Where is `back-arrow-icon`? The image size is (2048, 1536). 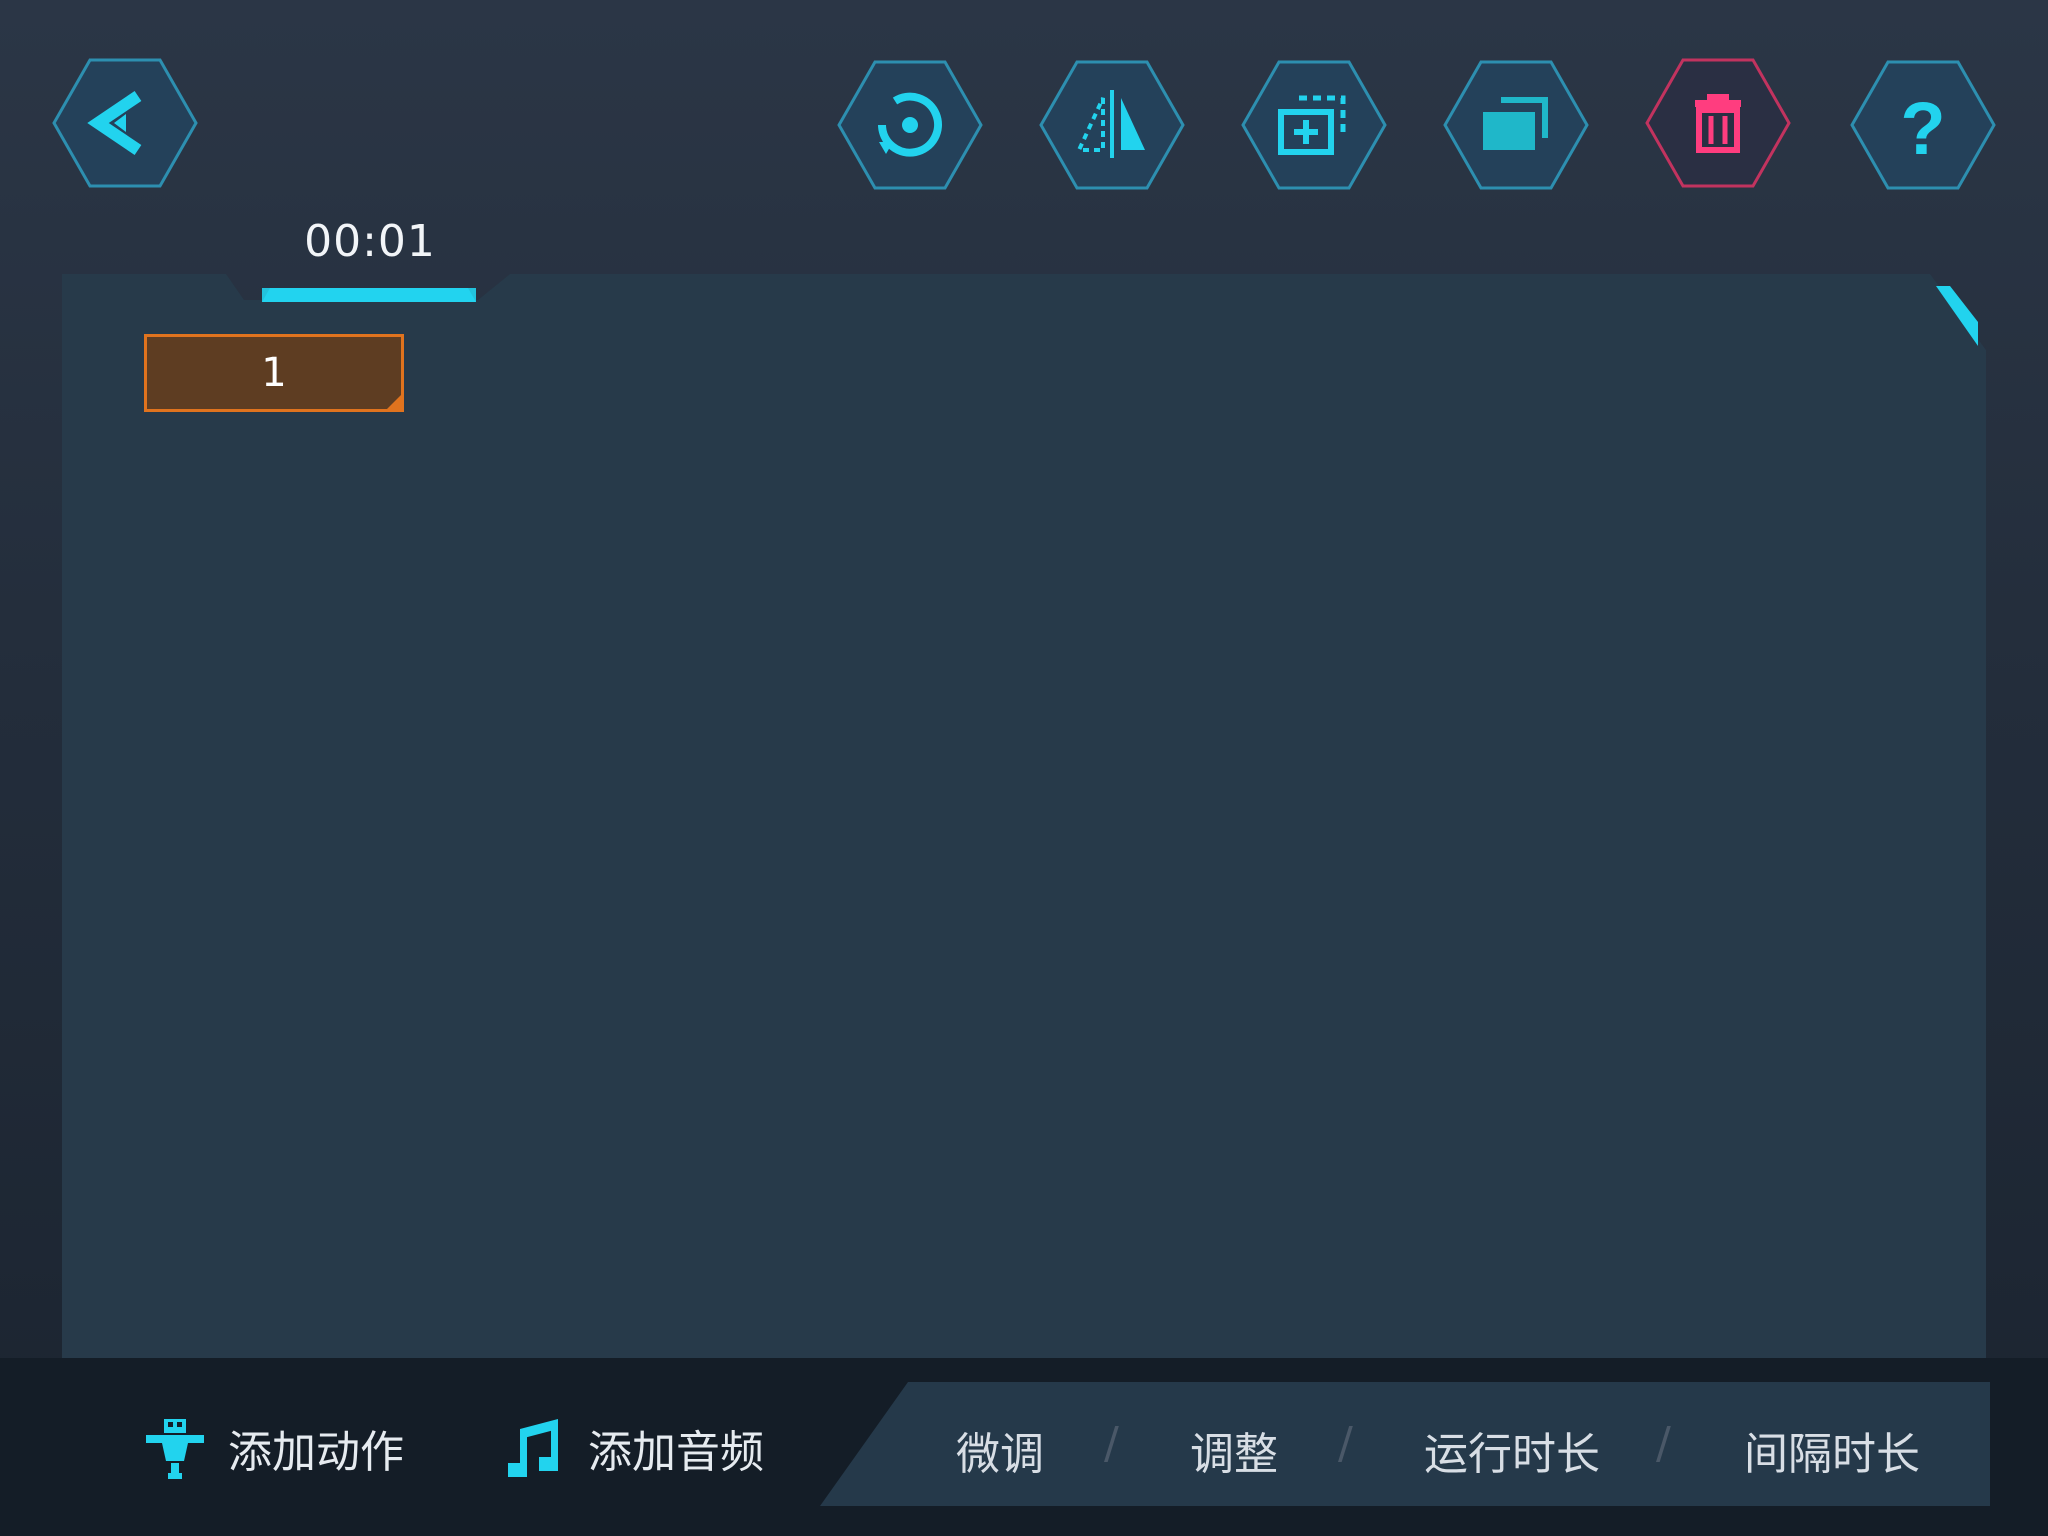 back-arrow-icon is located at coordinates (125, 123).